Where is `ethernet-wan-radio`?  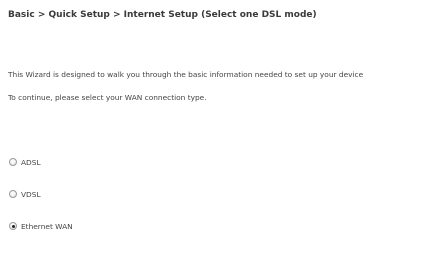
ethernet-wan-radio is located at coordinates (13, 226).